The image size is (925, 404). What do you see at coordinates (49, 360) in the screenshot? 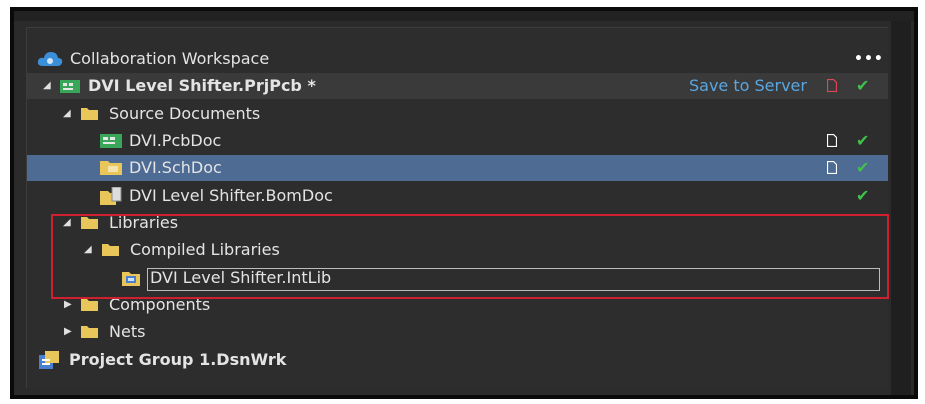
I see `project-group-icon` at bounding box center [49, 360].